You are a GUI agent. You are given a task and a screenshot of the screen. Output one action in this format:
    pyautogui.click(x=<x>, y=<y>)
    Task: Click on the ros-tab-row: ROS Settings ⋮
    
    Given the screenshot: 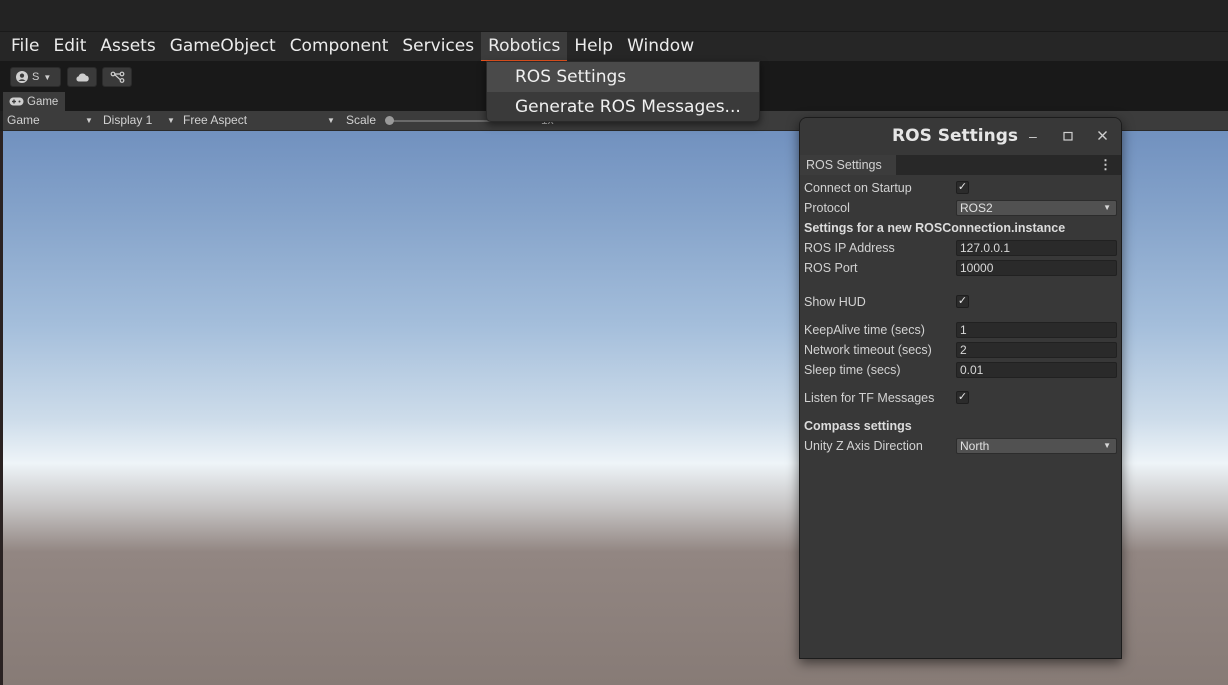 What is the action you would take?
    pyautogui.click(x=960, y=165)
    